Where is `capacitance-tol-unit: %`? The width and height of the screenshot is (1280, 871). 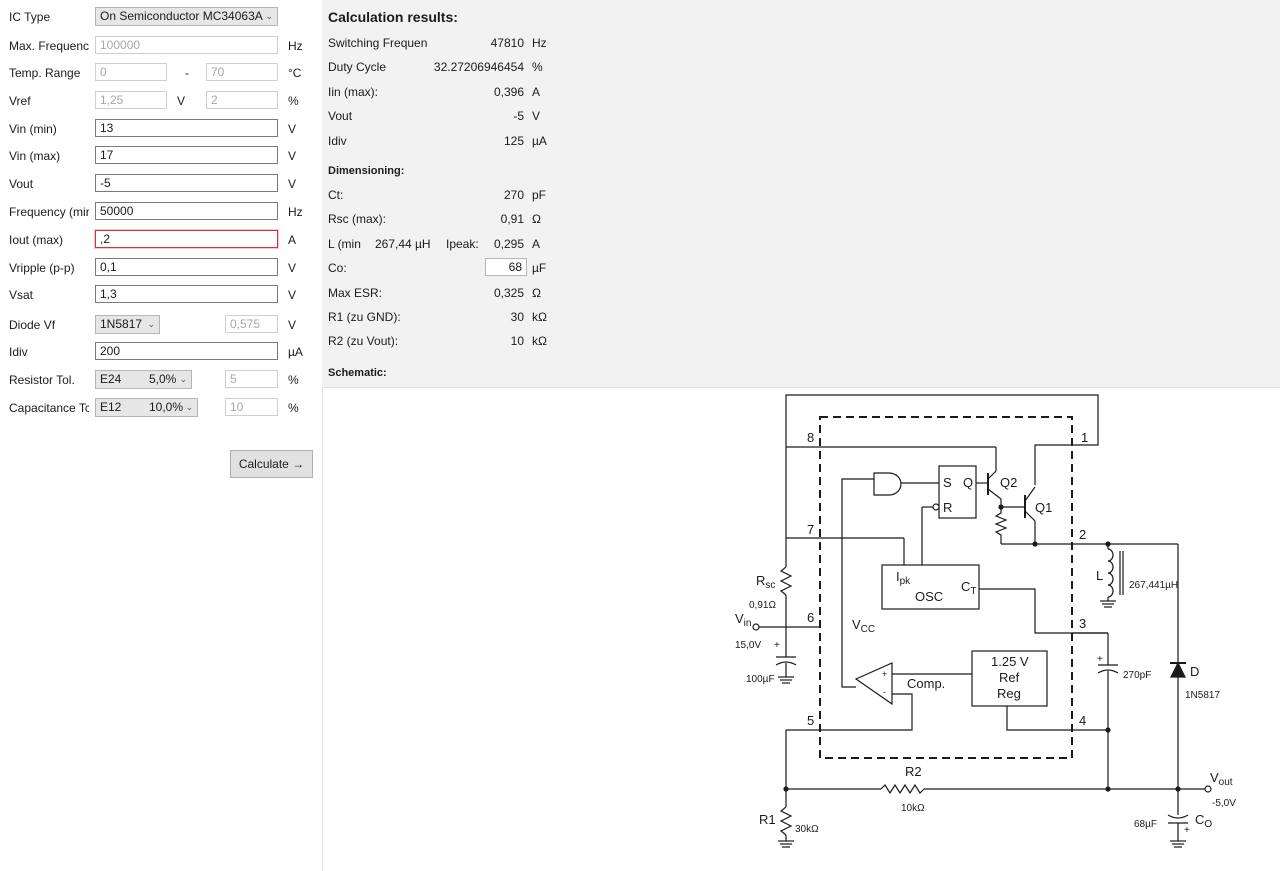 capacitance-tol-unit: % is located at coordinates (293, 408).